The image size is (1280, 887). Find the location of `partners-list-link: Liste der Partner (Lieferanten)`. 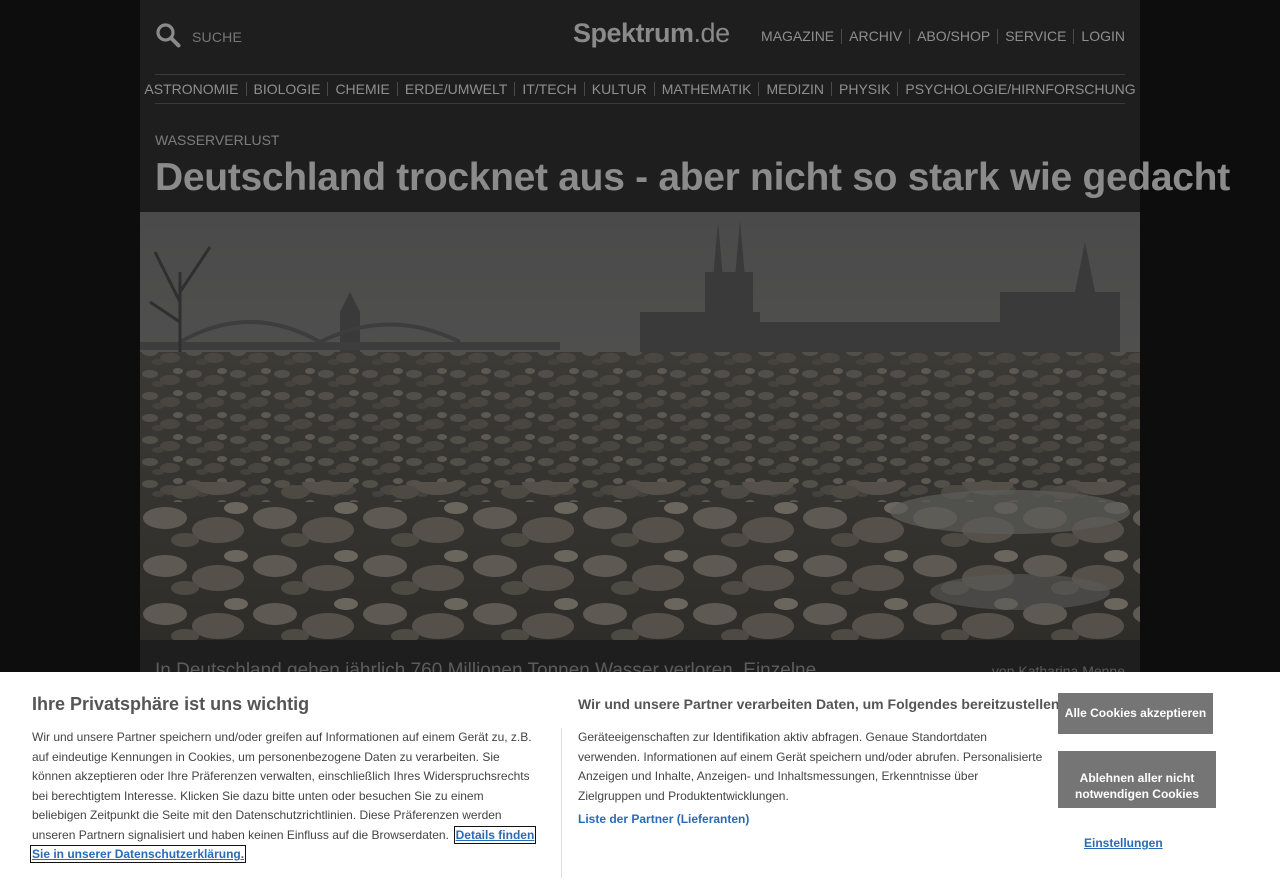

partners-list-link: Liste der Partner (Lieferanten) is located at coordinates (663, 819).